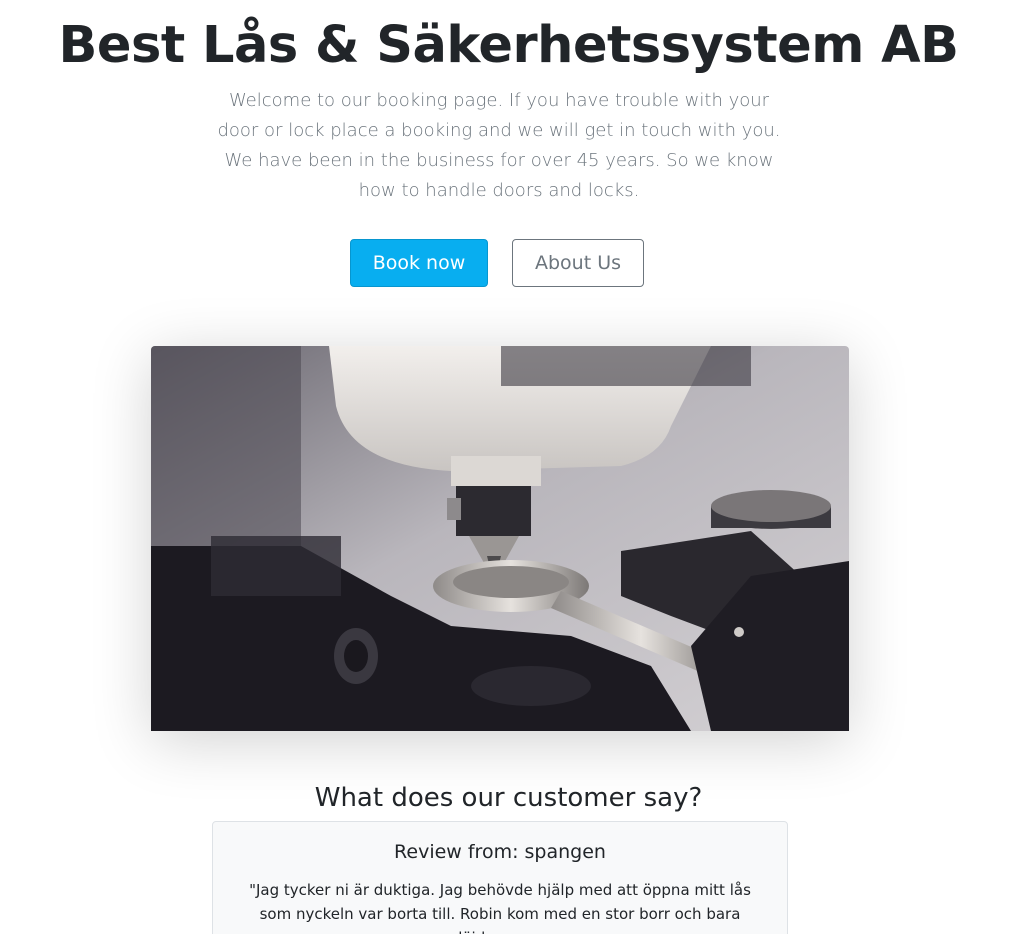  Describe the element at coordinates (578, 263) in the screenshot. I see `about-us-button: About Us` at that location.